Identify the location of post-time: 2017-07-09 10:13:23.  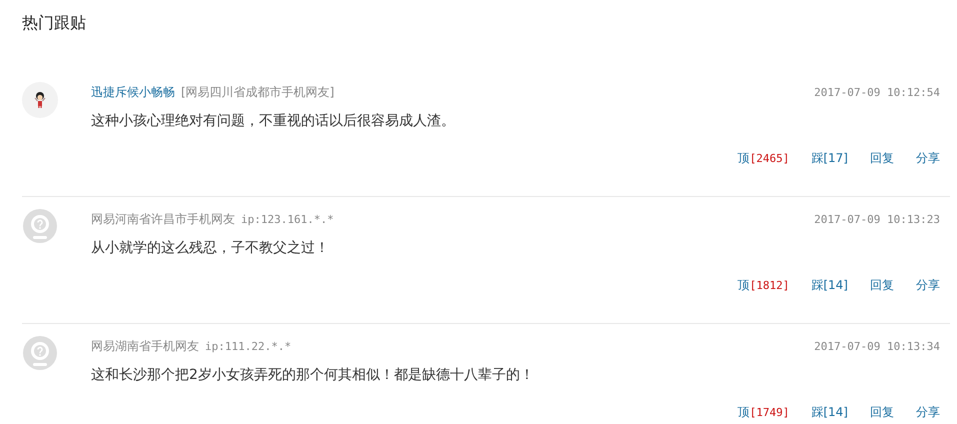
(877, 219).